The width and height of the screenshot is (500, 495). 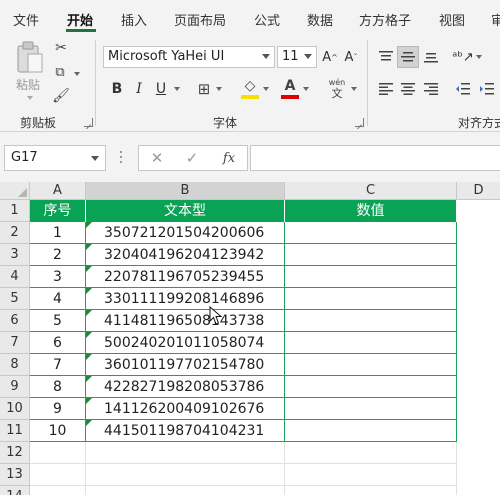 What do you see at coordinates (15, 277) in the screenshot?
I see `row-header: 4` at bounding box center [15, 277].